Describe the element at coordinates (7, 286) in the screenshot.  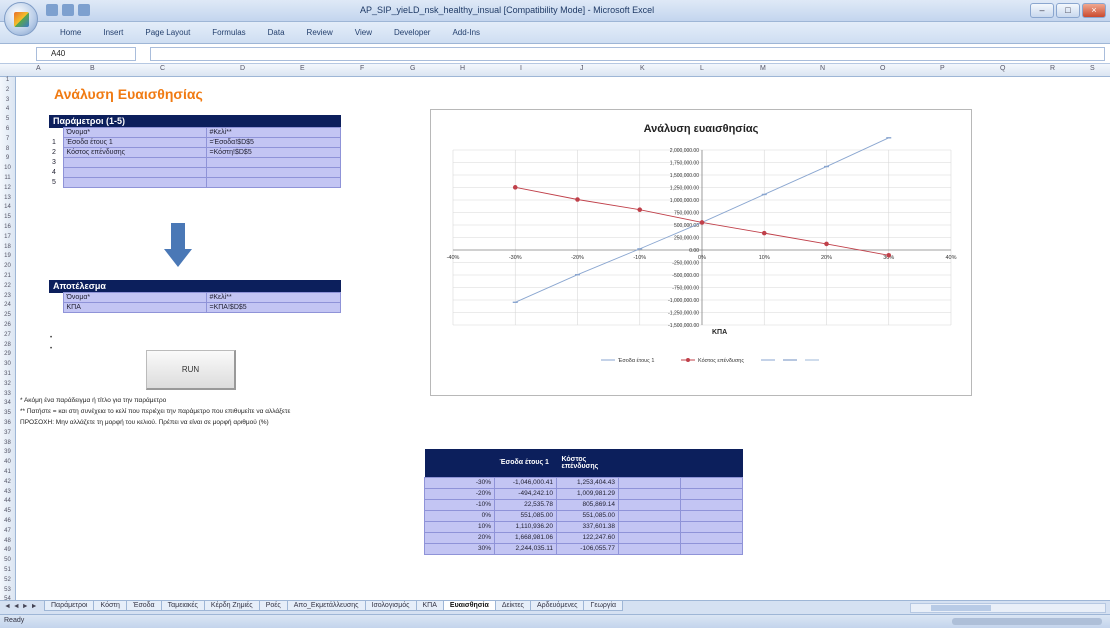
I see `row-header: 22` at that location.